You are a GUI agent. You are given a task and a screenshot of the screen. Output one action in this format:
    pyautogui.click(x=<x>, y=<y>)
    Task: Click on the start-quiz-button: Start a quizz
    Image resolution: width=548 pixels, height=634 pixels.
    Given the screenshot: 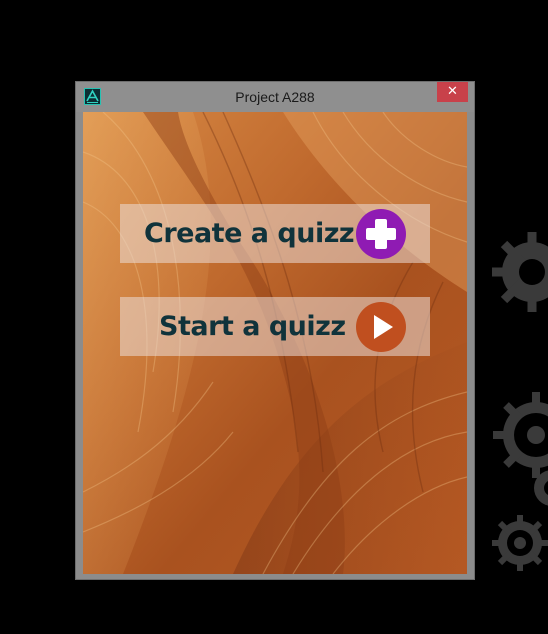 What is the action you would take?
    pyautogui.click(x=275, y=326)
    